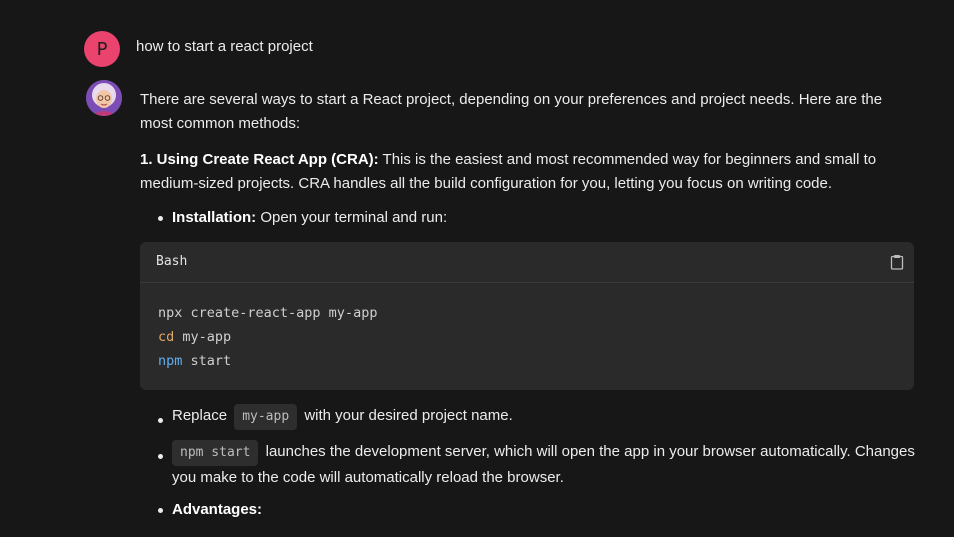  I want to click on code-keyword: cd, so click(166, 337).